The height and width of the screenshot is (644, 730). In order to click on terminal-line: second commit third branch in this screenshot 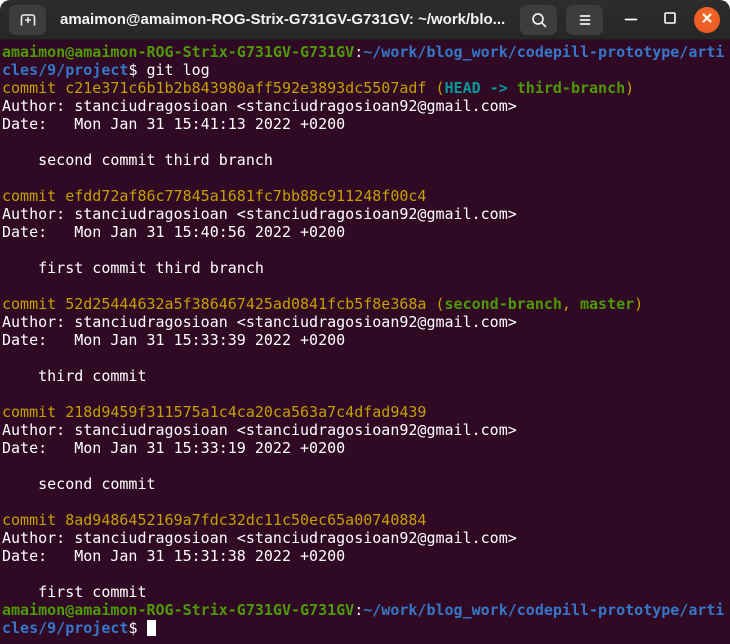, I will do `click(366, 160)`.